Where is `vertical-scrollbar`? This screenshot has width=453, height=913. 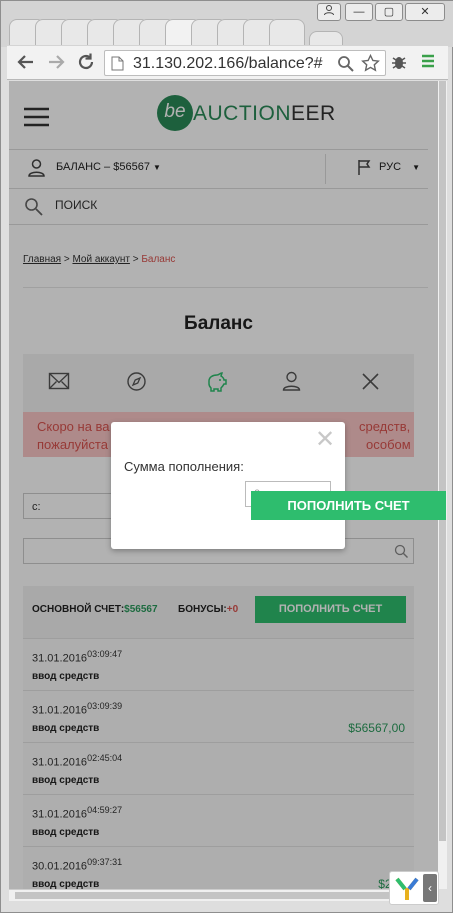 vertical-scrollbar is located at coordinates (442, 485).